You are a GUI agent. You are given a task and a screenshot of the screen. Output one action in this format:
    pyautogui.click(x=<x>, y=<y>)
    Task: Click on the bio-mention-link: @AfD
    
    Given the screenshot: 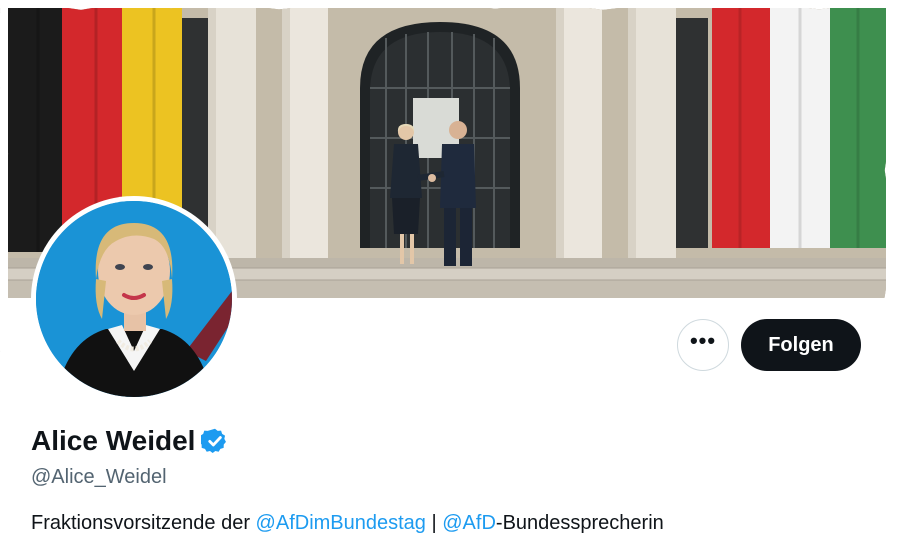 What is the action you would take?
    pyautogui.click(x=469, y=523)
    